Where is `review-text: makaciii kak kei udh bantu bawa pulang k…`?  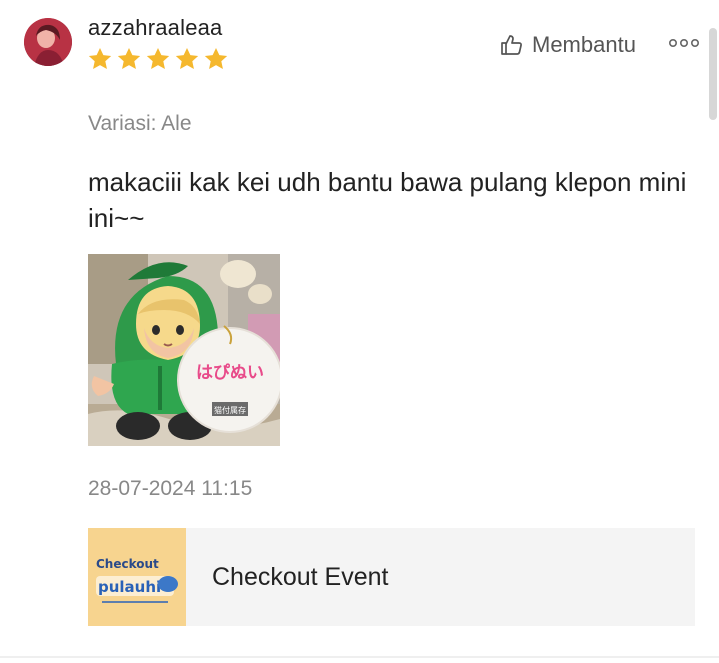 review-text: makaciii kak kei udh bantu bawa pulang k… is located at coordinates (387, 200).